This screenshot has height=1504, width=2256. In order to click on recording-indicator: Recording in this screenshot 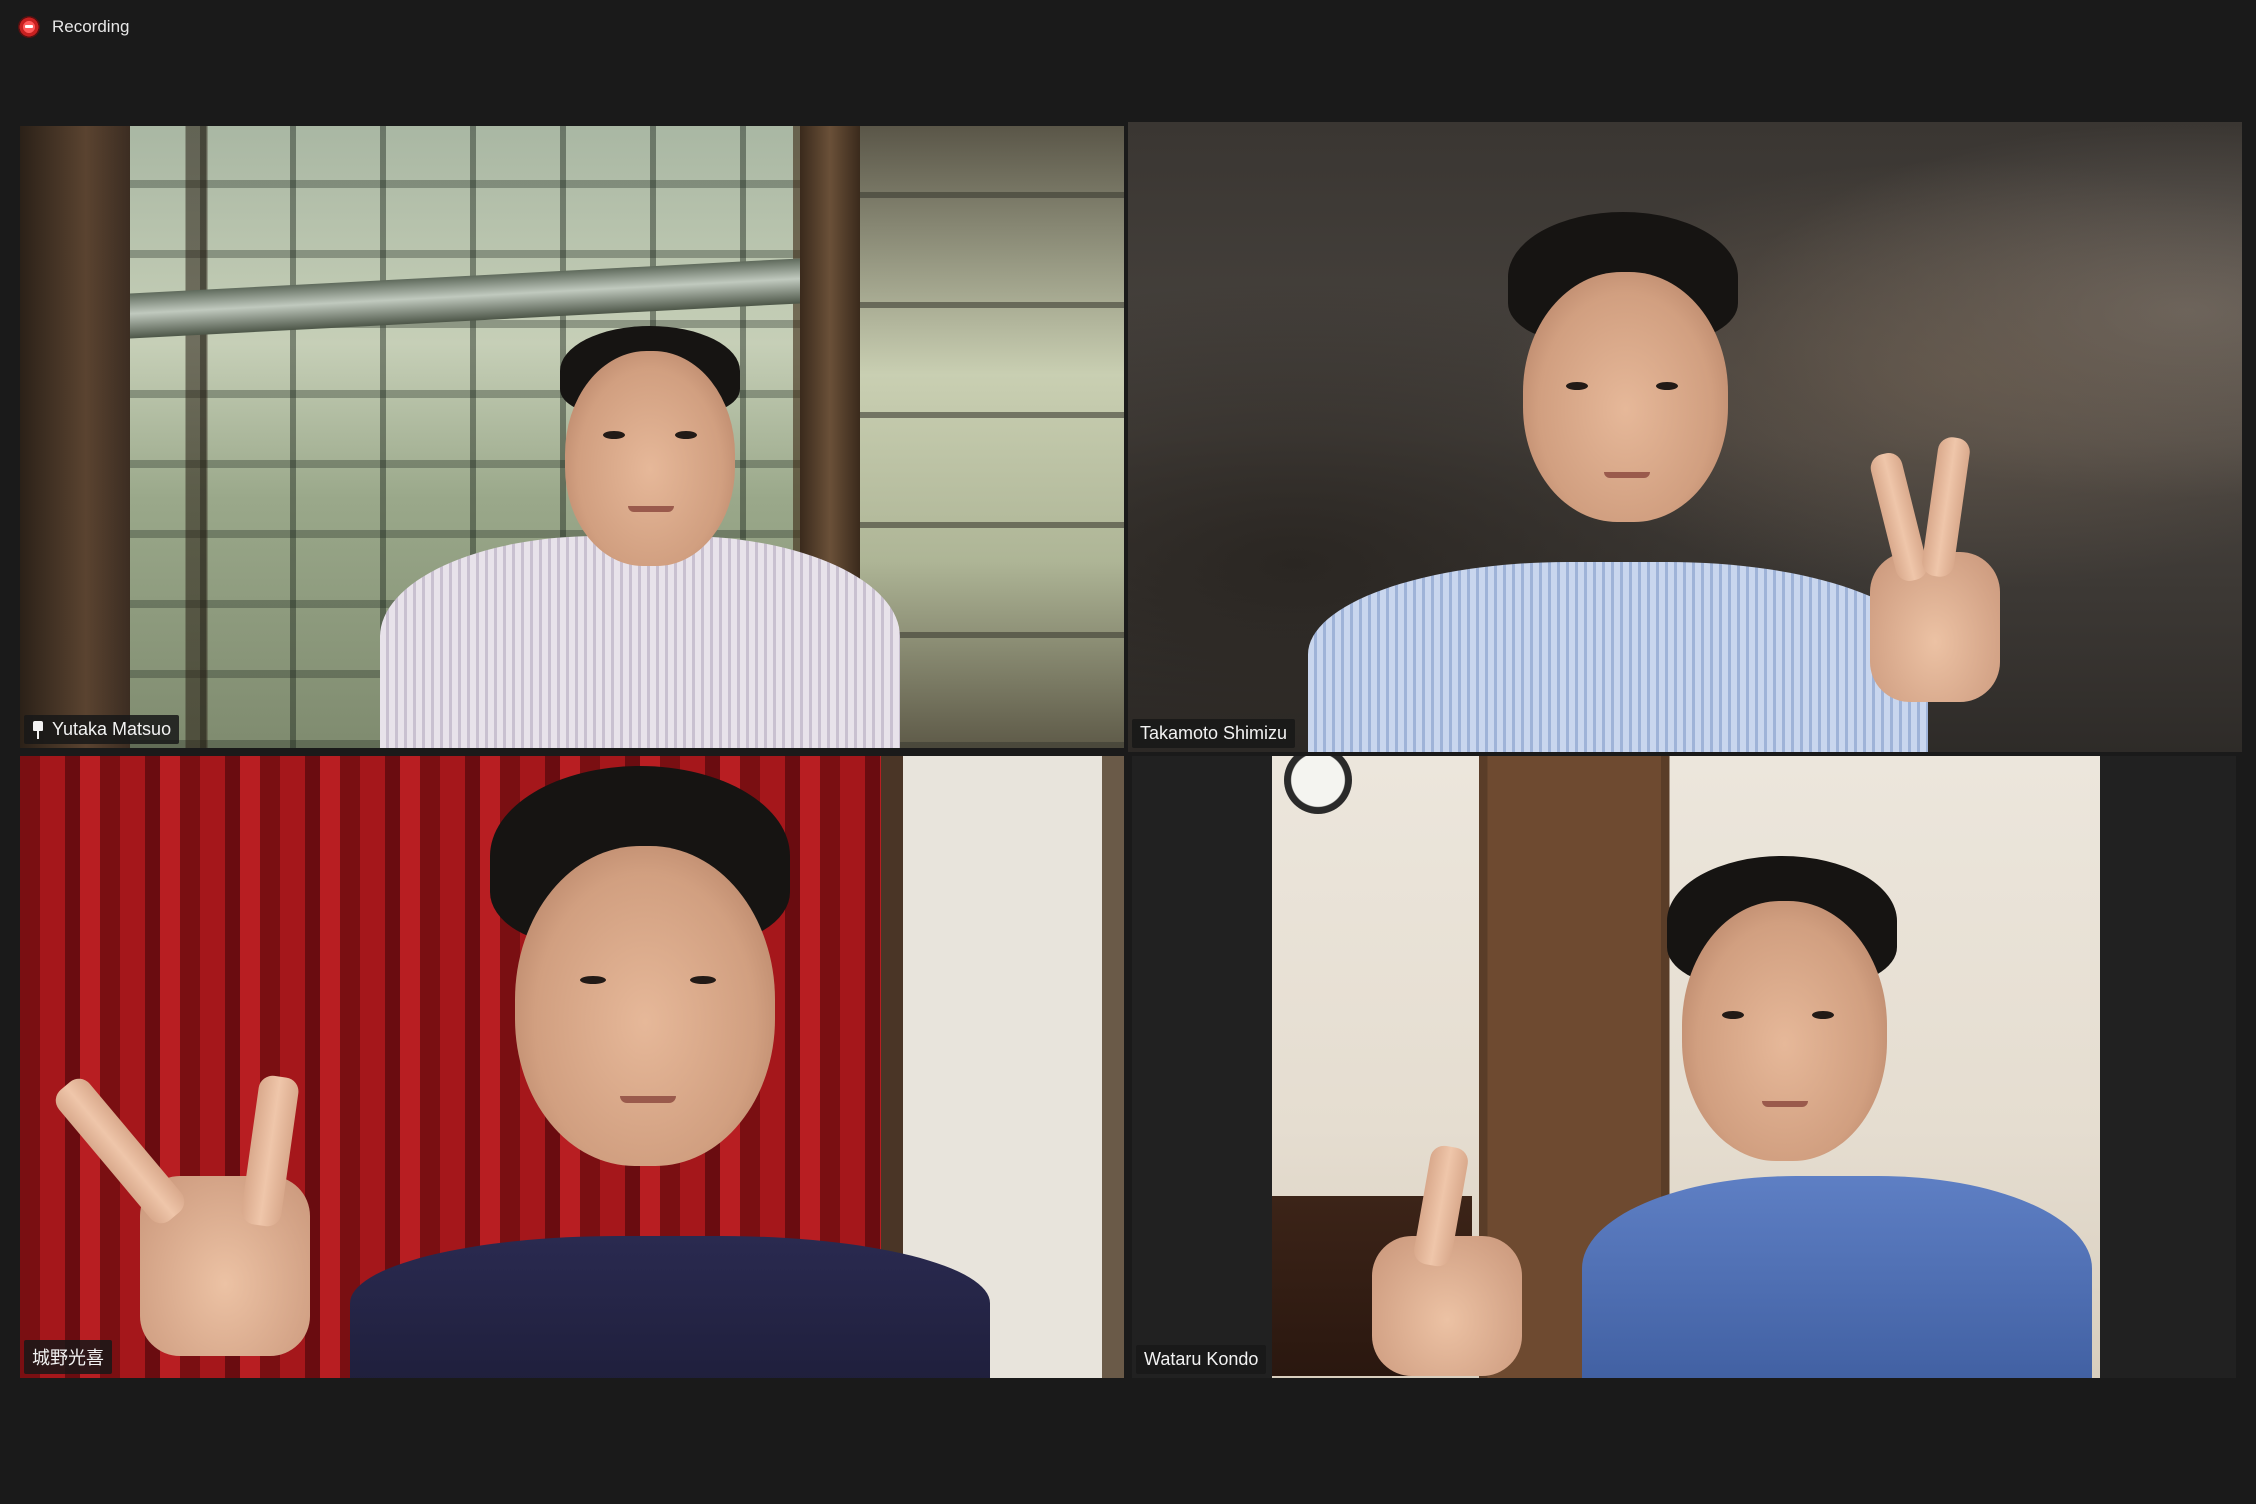, I will do `click(74, 27)`.